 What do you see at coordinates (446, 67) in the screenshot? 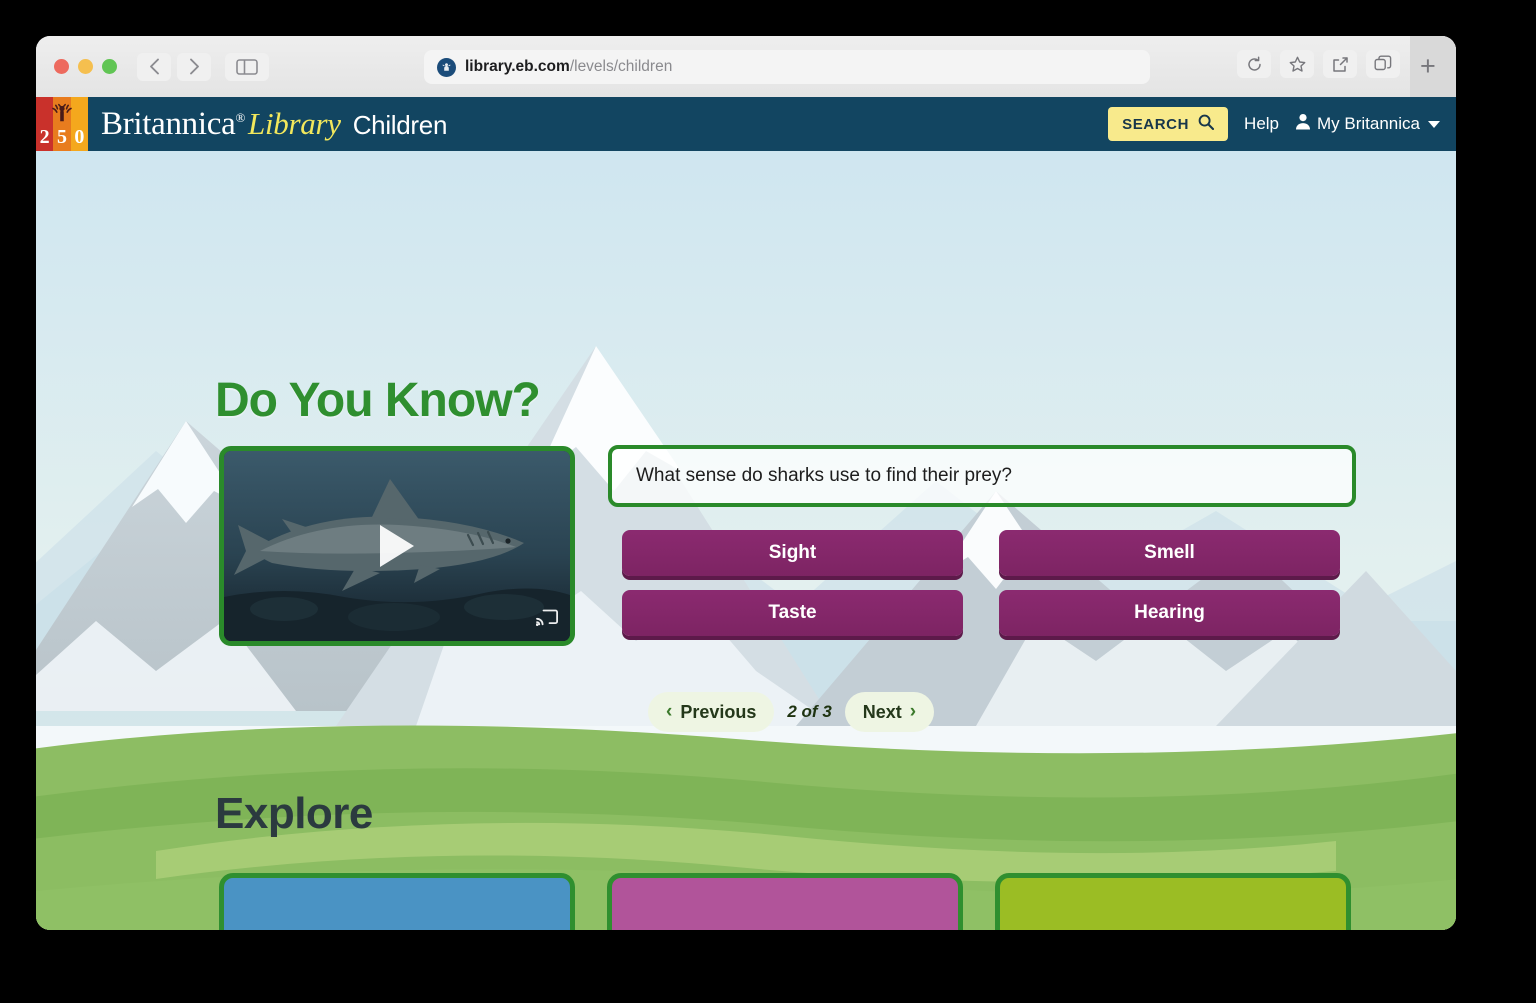
I see `site-favicon-icon` at bounding box center [446, 67].